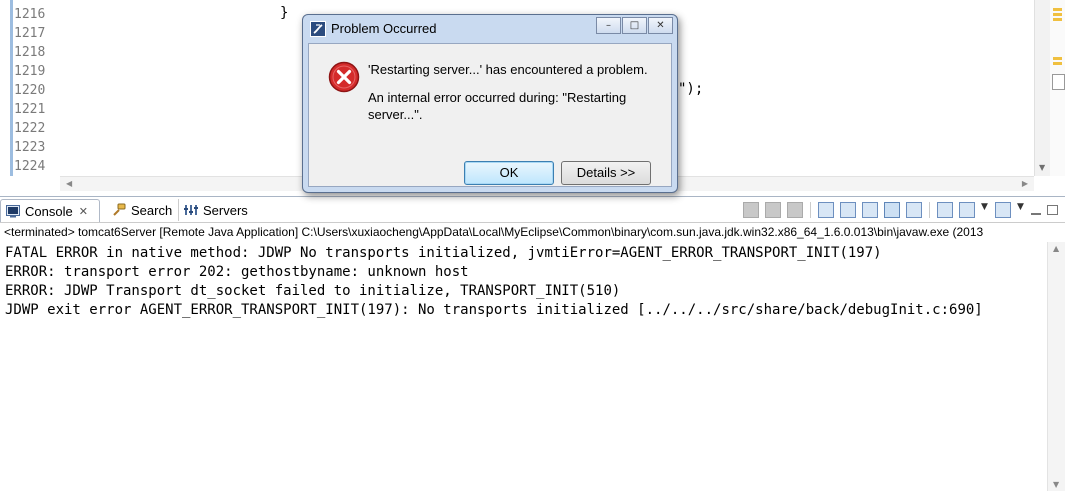 This screenshot has width=1065, height=491. What do you see at coordinates (773, 210) in the screenshot?
I see `remove-launch-icon` at bounding box center [773, 210].